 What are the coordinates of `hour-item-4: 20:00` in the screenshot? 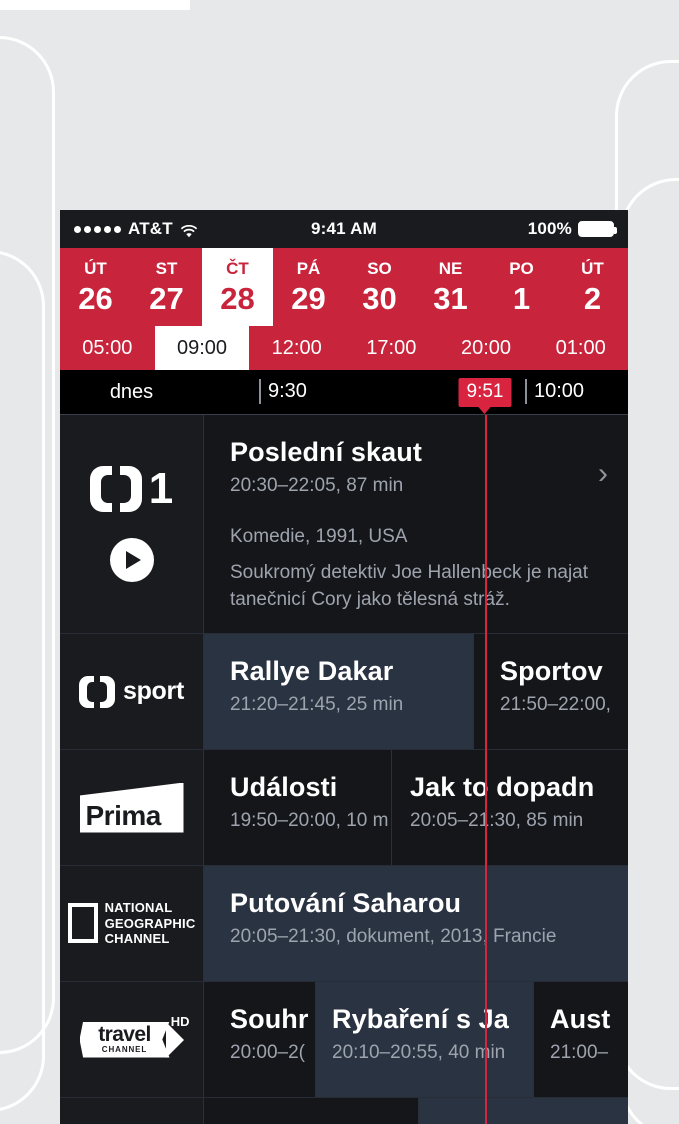 It's located at (486, 348).